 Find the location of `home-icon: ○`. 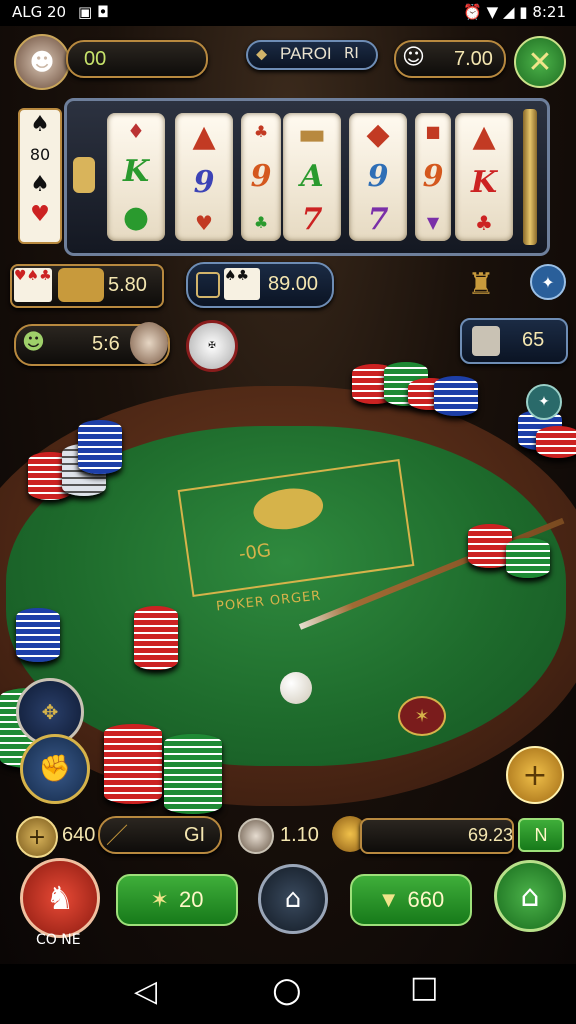

home-icon: ○ is located at coordinates (287, 990).